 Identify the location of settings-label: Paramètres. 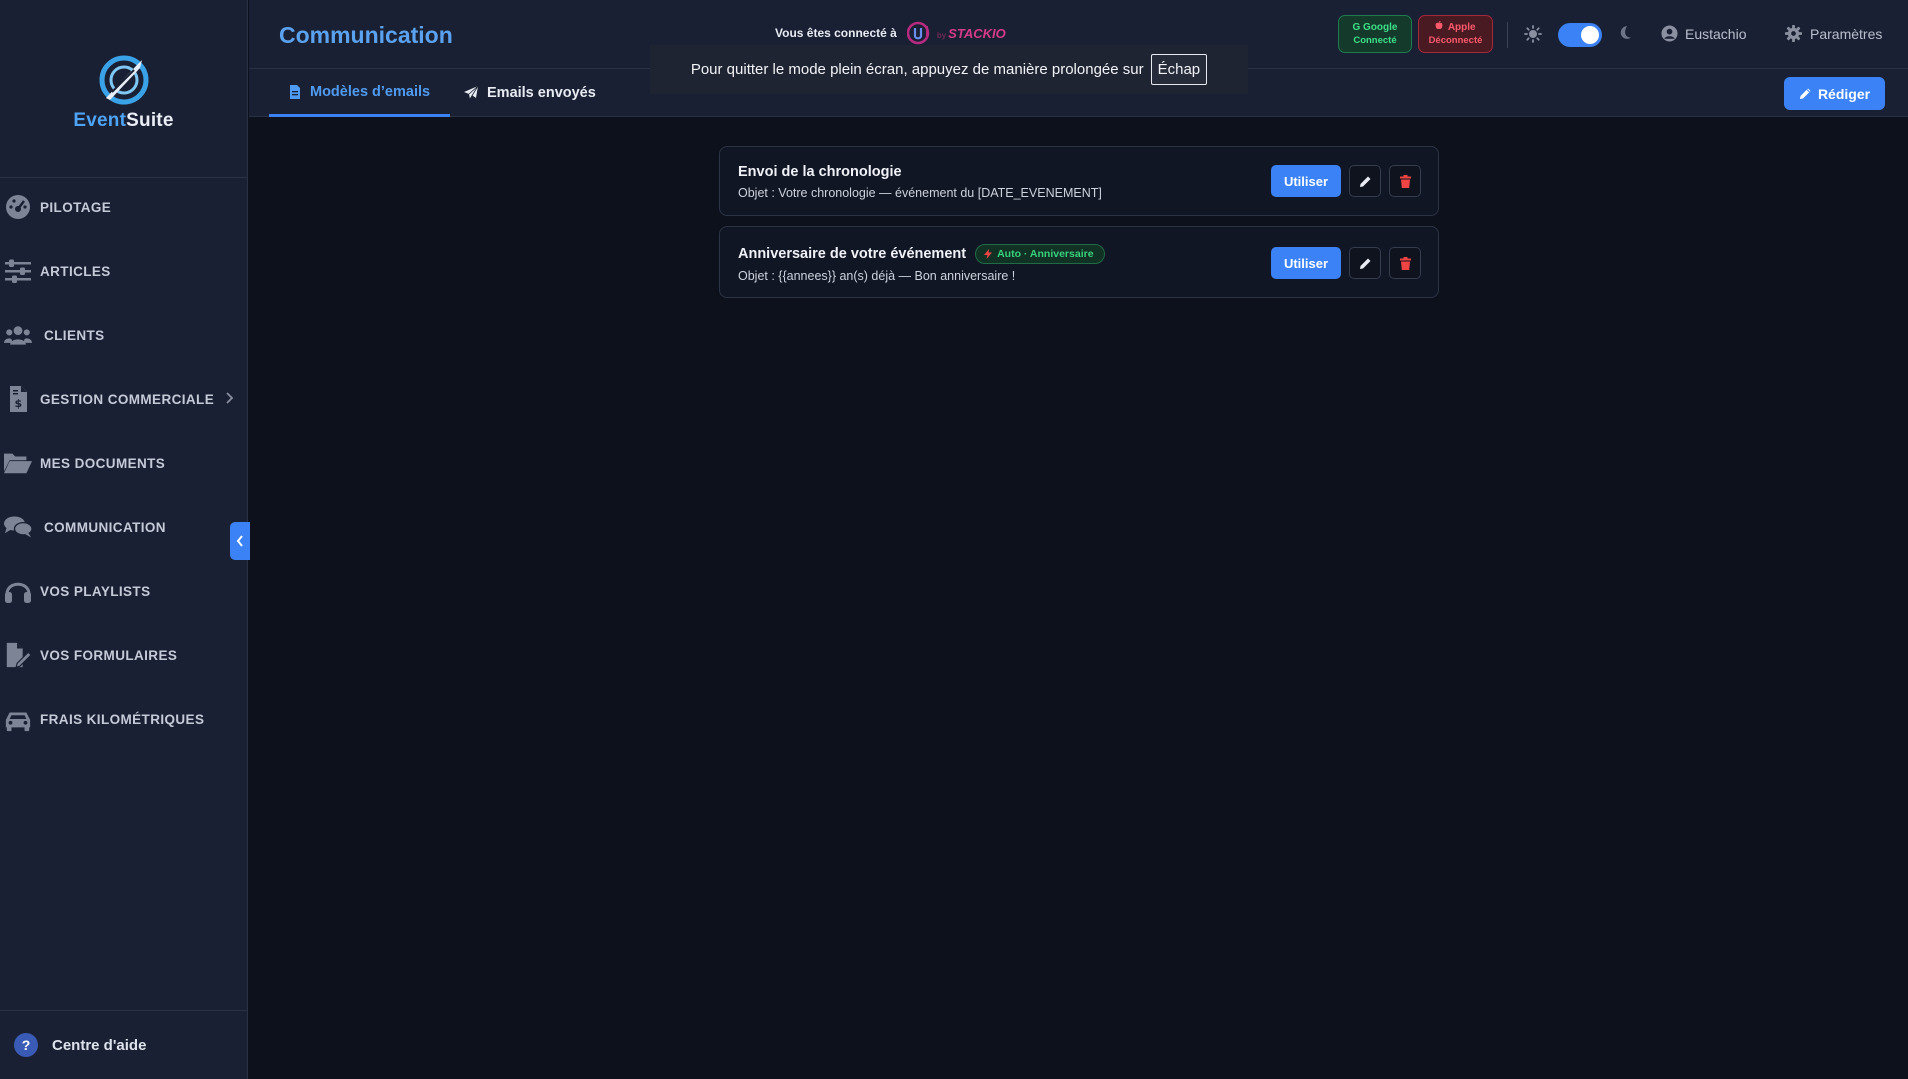
(1846, 33).